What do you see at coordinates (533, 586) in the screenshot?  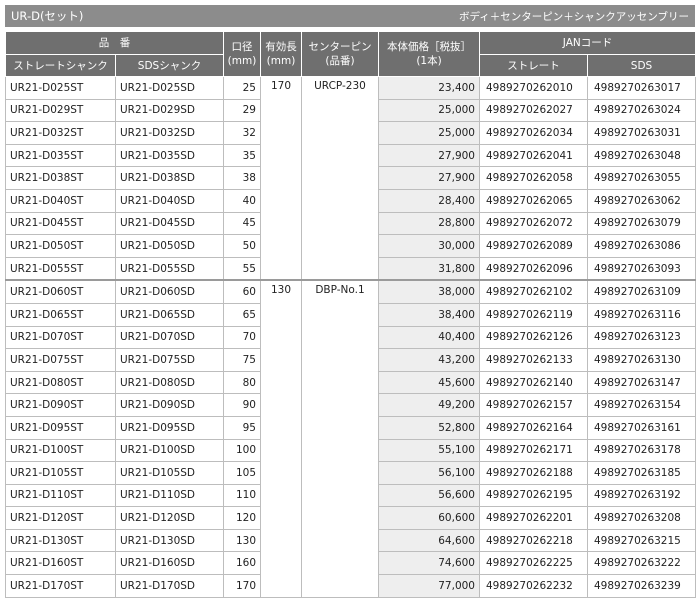 I see `jan-straight-cell: 4989270262232` at bounding box center [533, 586].